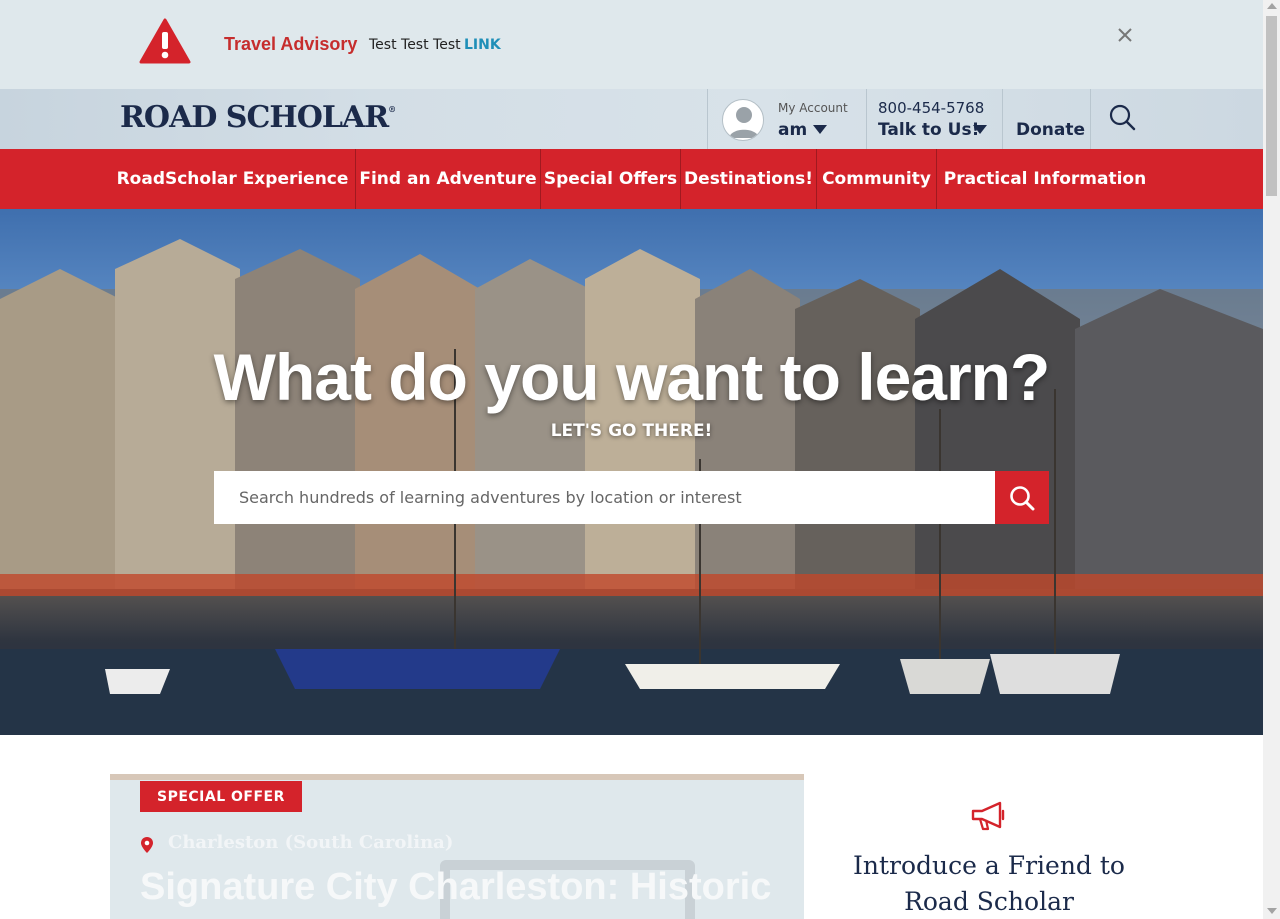 The height and width of the screenshot is (919, 1280). What do you see at coordinates (989, 883) in the screenshot?
I see `introduce-friend-title: Introduce a Friend to Road Scholar` at bounding box center [989, 883].